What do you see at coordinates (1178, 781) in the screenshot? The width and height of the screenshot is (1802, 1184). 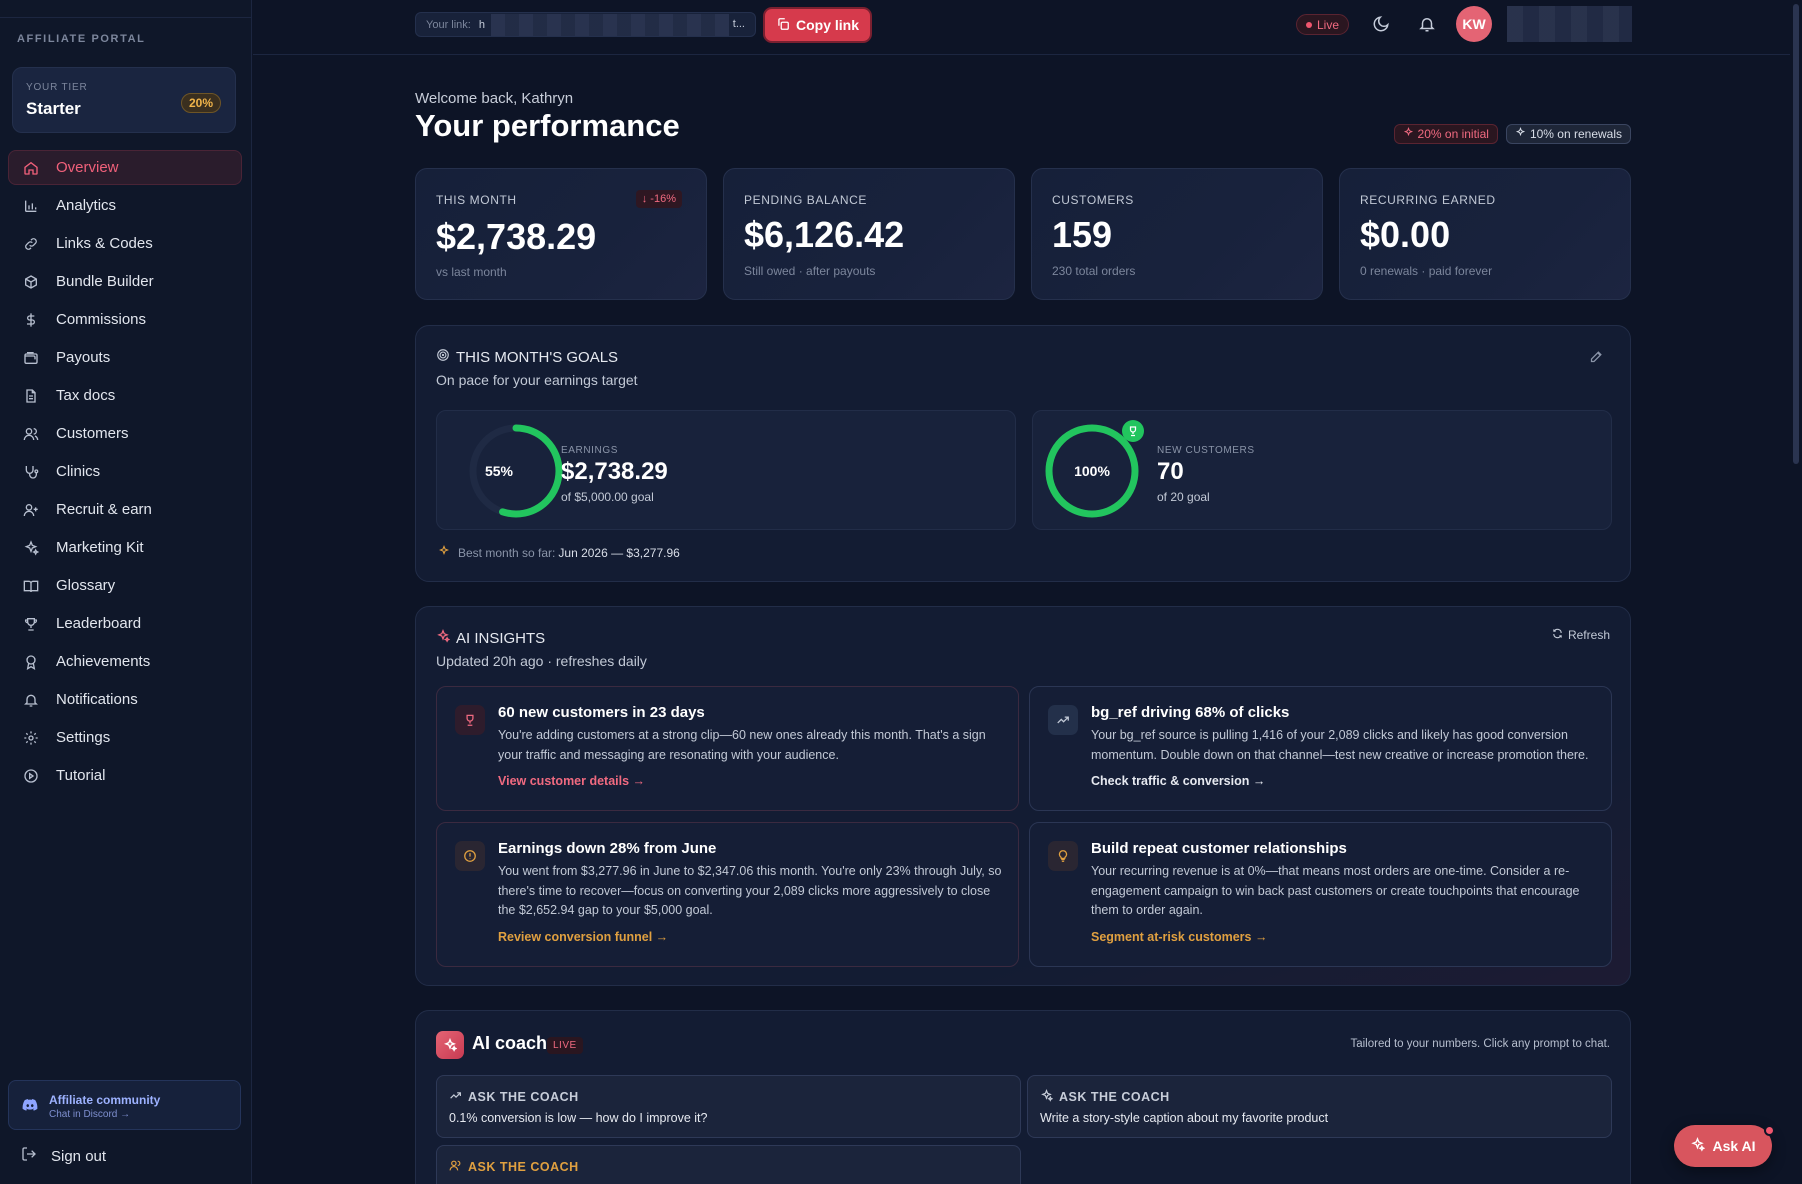 I see `check-traffic-link: Check traffic & conversion →` at bounding box center [1178, 781].